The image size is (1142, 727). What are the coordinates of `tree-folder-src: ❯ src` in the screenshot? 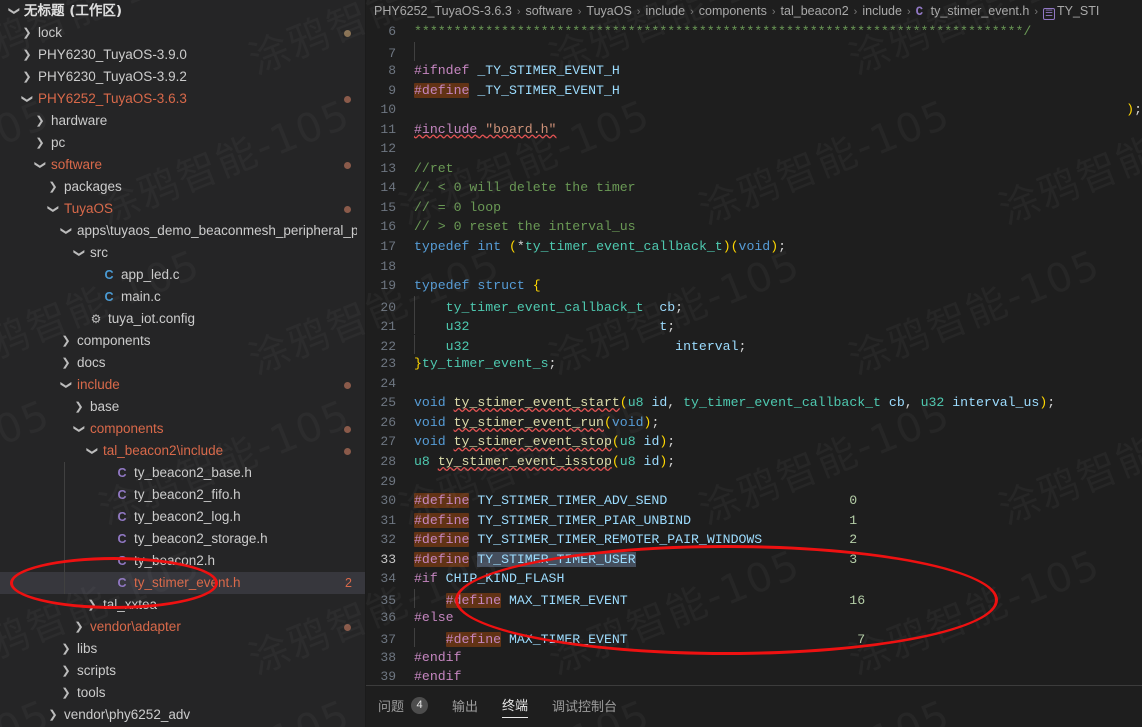 It's located at (182, 253).